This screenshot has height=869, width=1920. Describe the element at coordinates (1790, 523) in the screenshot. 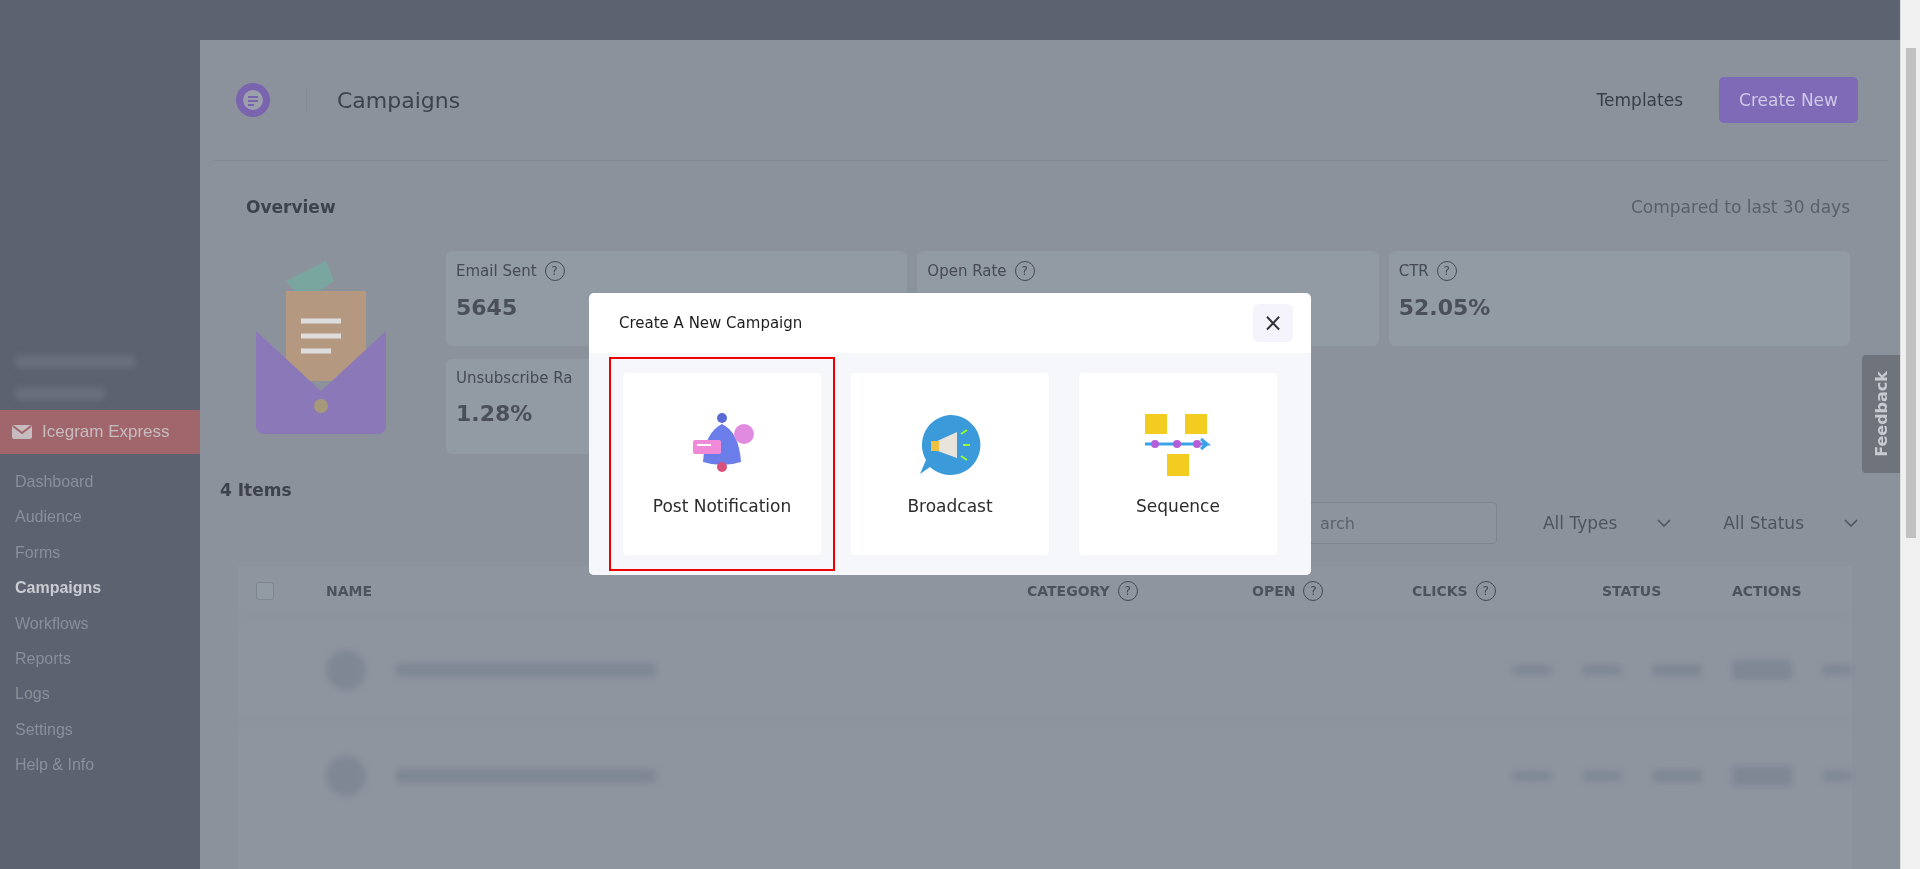

I see `filter-dropdown: All Status` at that location.